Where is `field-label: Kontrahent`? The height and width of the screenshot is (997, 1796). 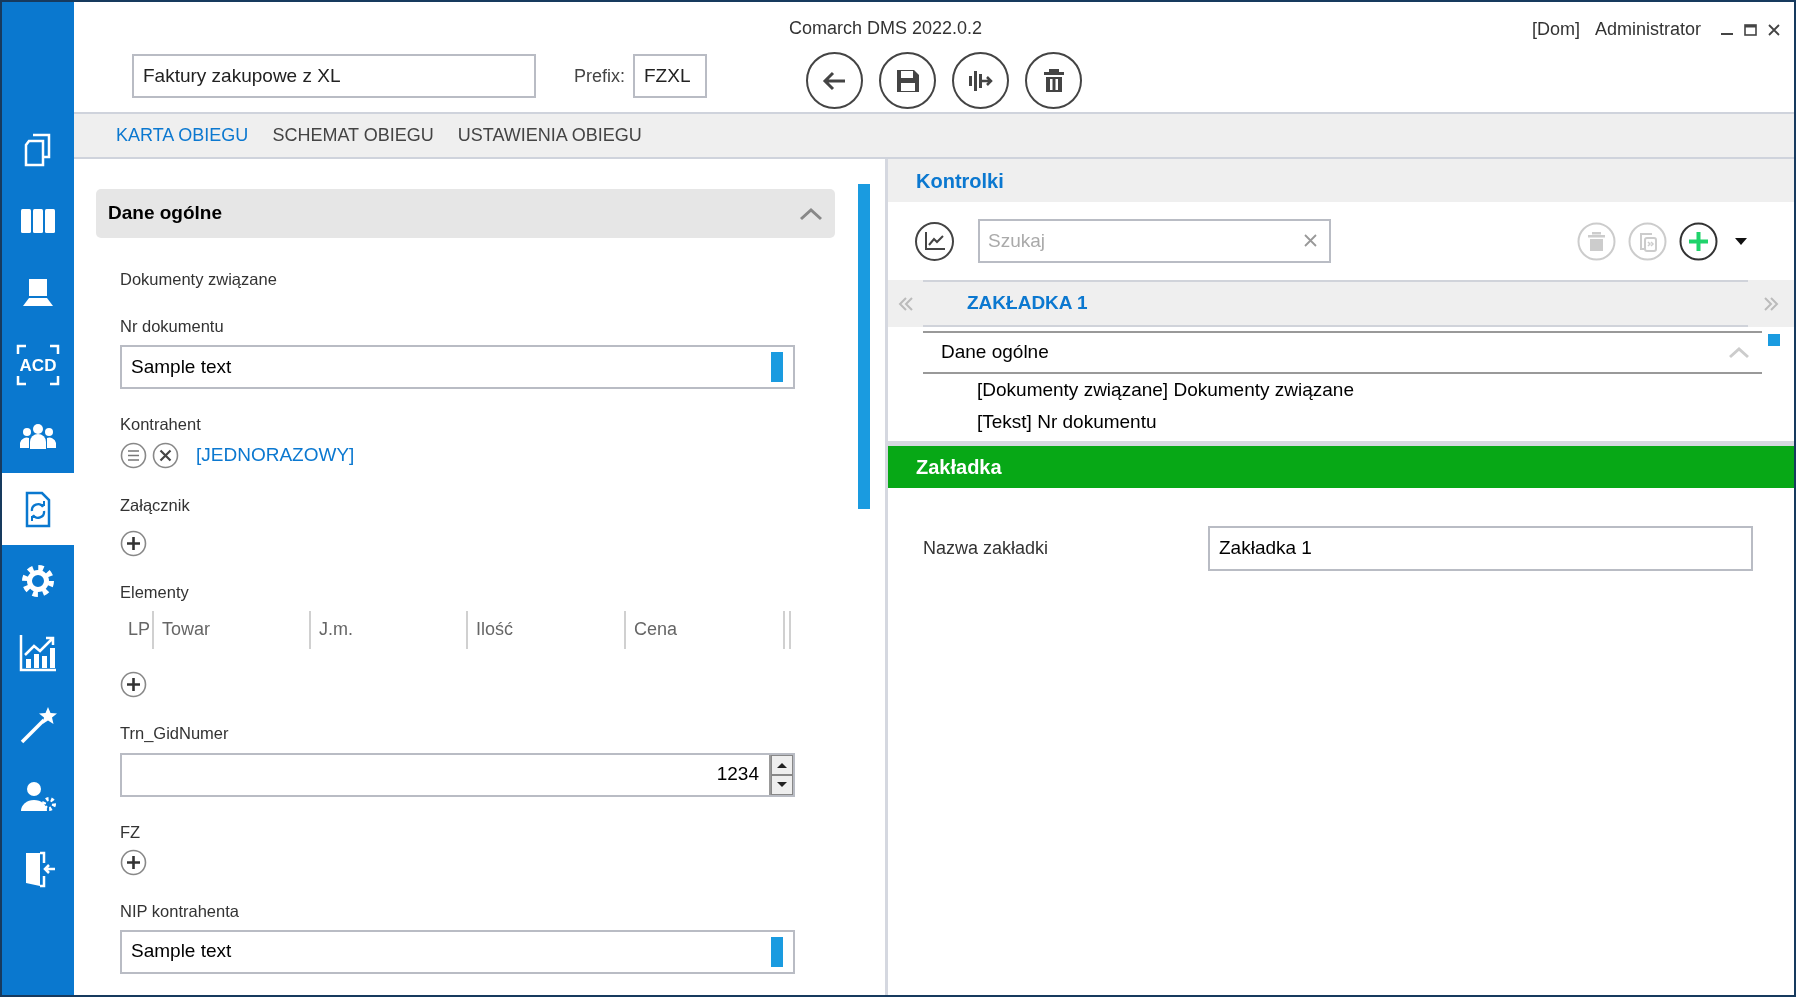 field-label: Kontrahent is located at coordinates (161, 424).